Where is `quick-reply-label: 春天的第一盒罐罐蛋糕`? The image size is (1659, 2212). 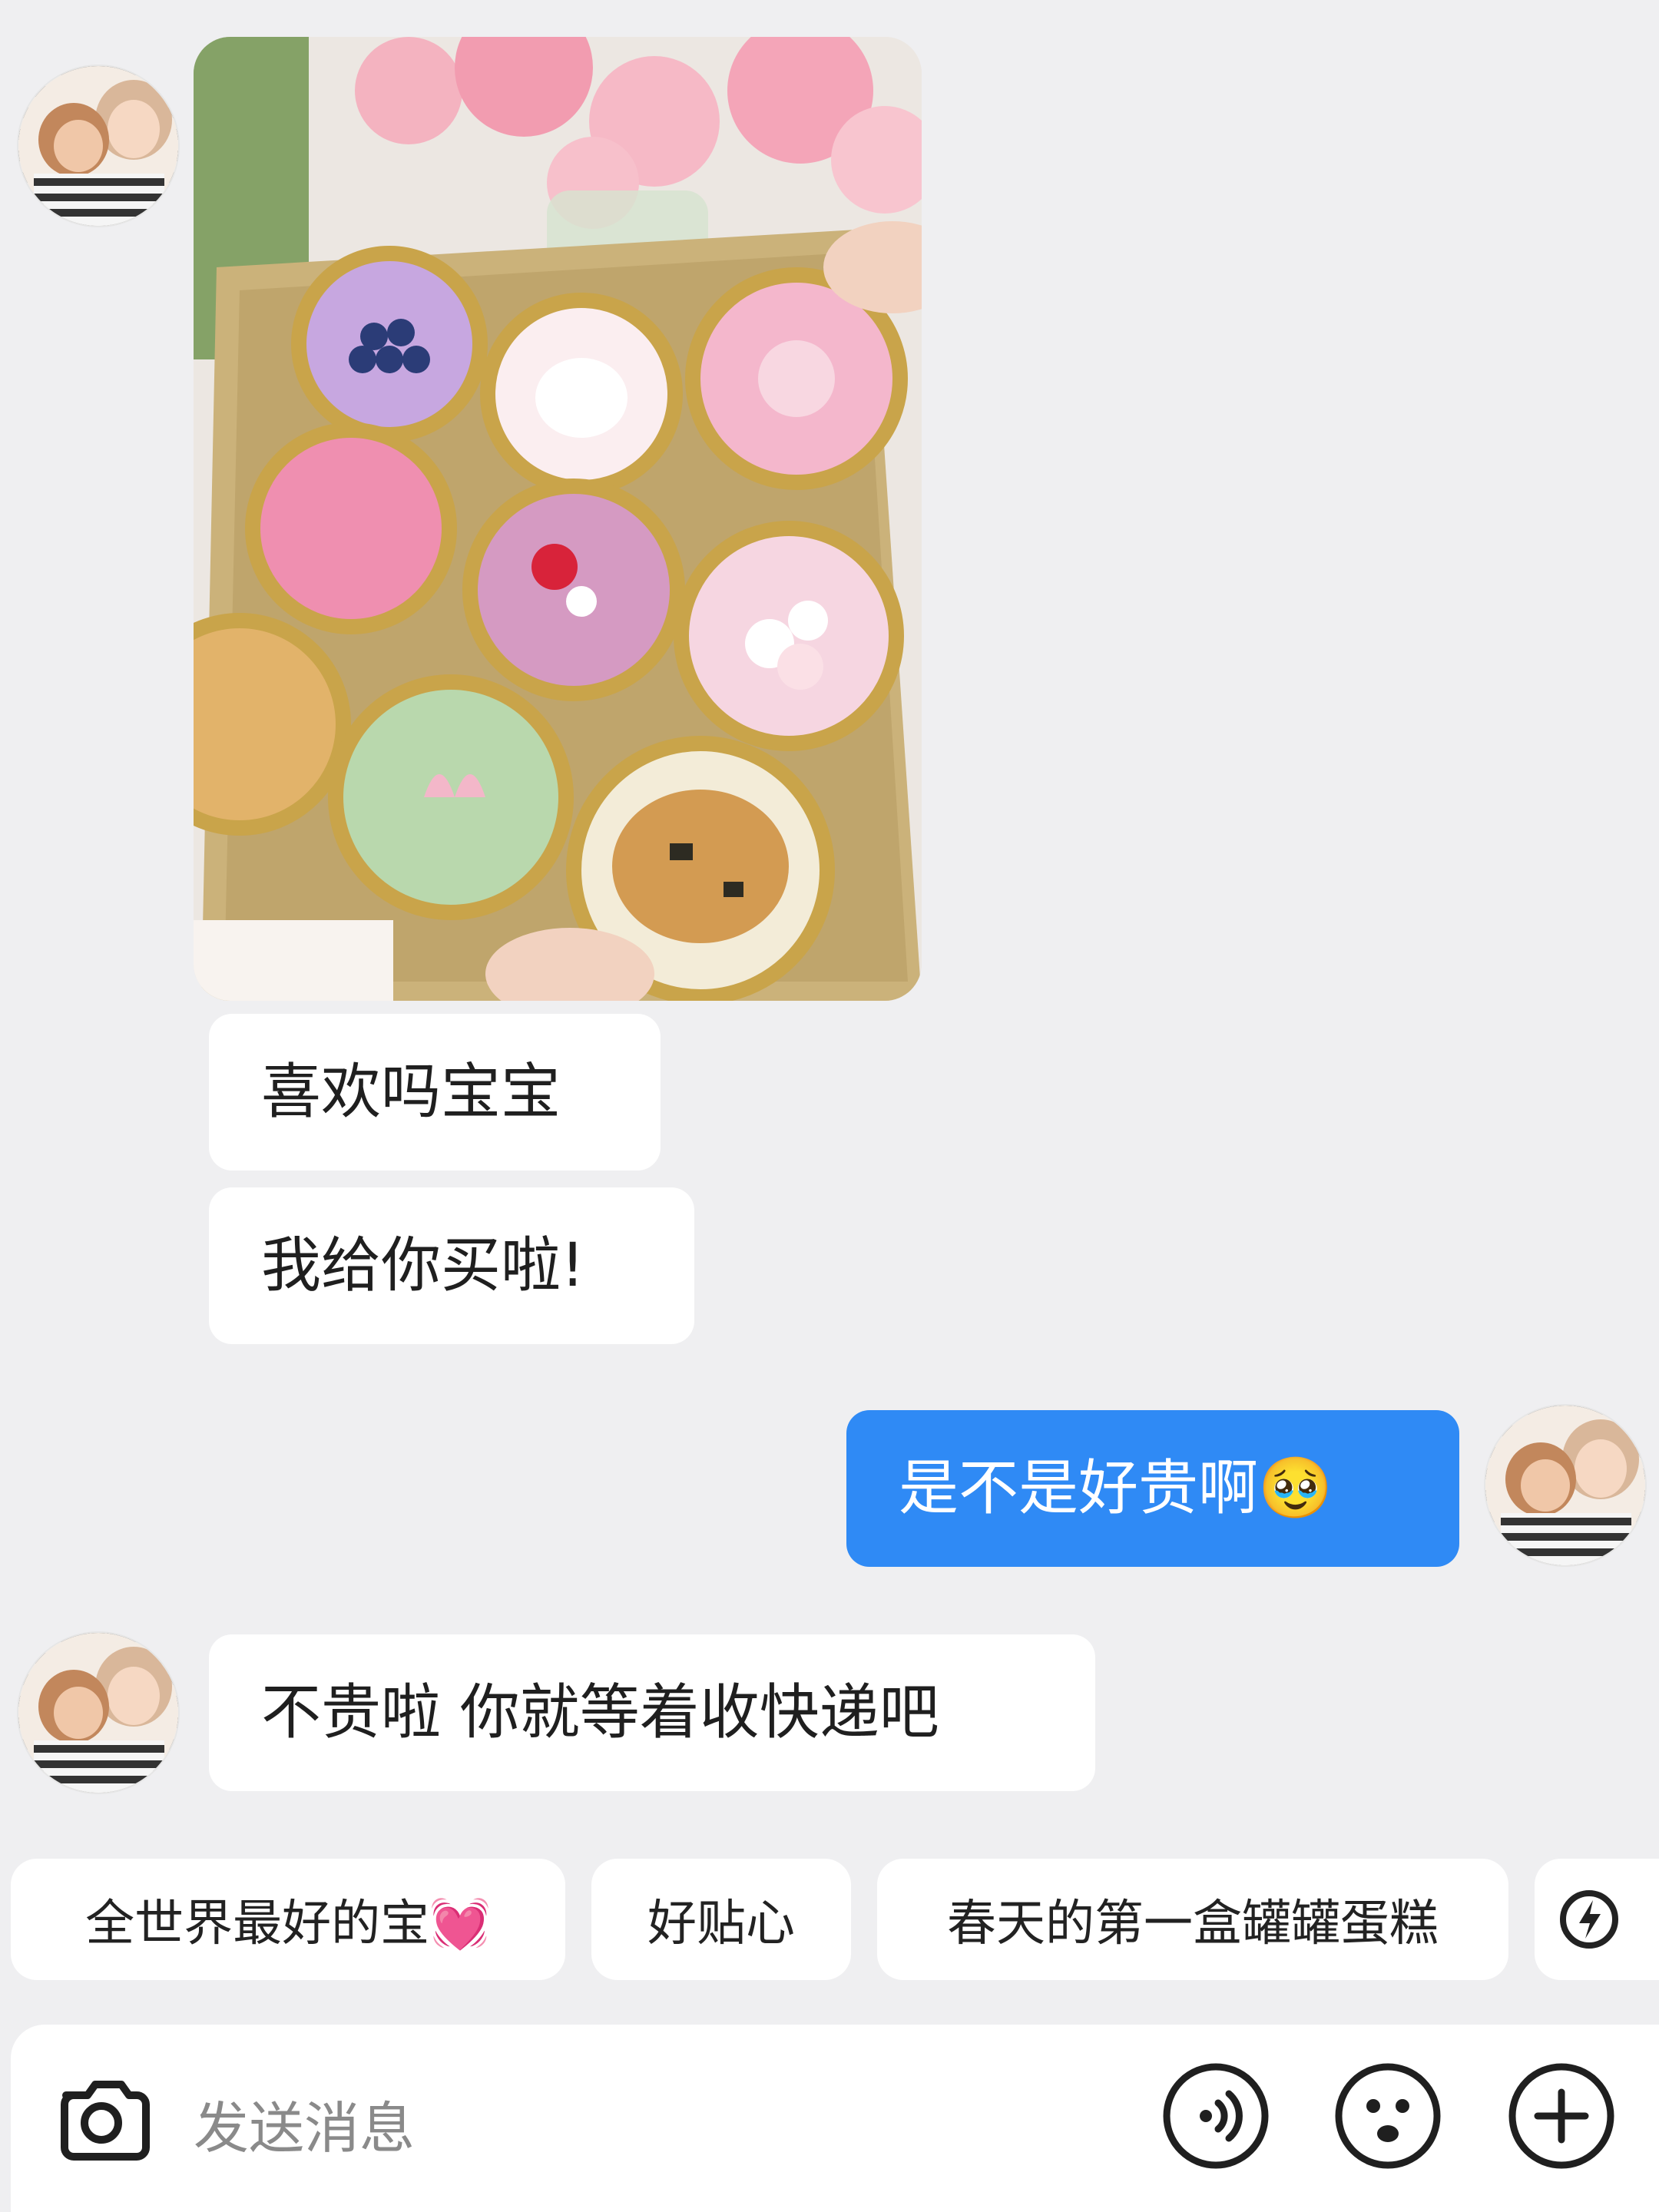
quick-reply-label: 春天的第一盒罐罐蛋糕 is located at coordinates (1193, 1924).